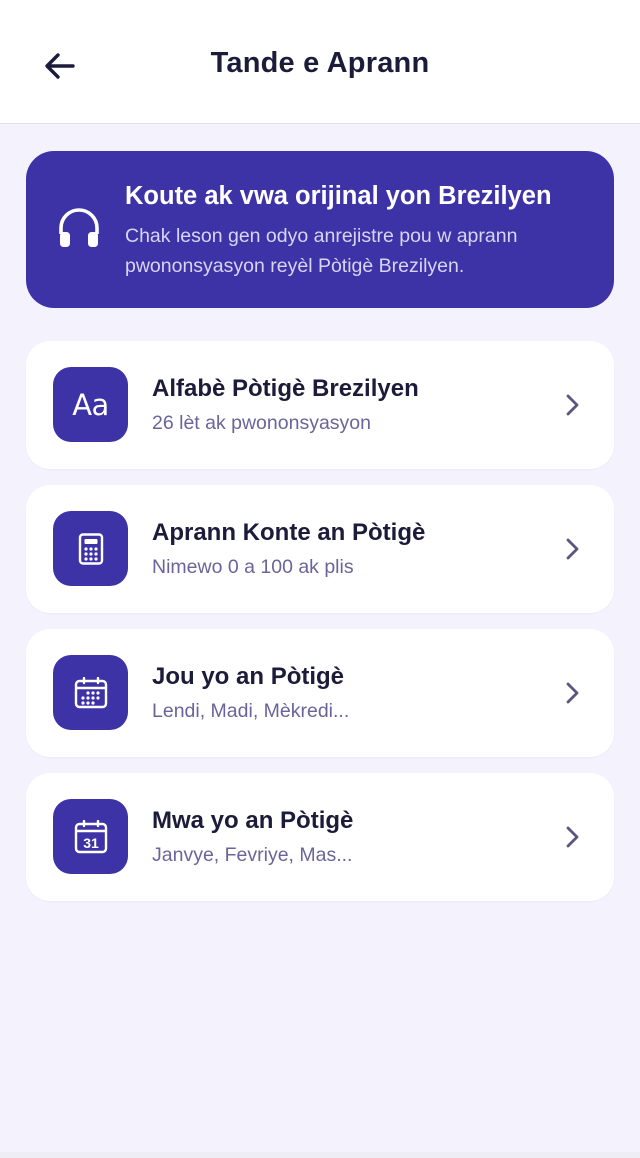 This screenshot has height=1158, width=640. What do you see at coordinates (285, 388) in the screenshot?
I see `lesson-title: Alfabè Pòtigè Brezilyen` at bounding box center [285, 388].